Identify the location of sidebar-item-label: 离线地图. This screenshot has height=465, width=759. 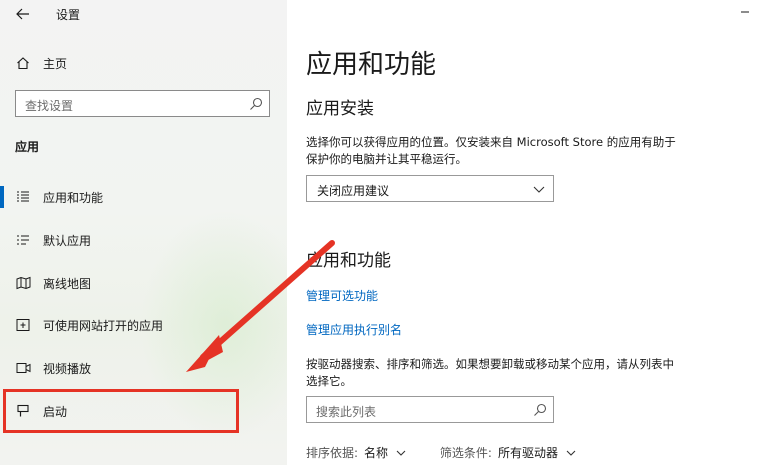
(67, 283).